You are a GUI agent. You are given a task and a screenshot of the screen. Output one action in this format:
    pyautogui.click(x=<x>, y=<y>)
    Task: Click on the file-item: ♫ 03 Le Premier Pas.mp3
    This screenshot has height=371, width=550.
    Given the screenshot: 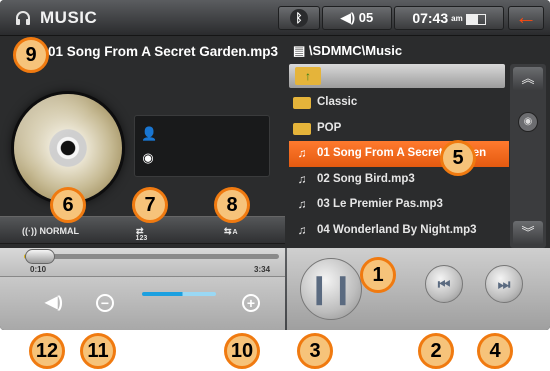 What is the action you would take?
    pyautogui.click(x=399, y=205)
    